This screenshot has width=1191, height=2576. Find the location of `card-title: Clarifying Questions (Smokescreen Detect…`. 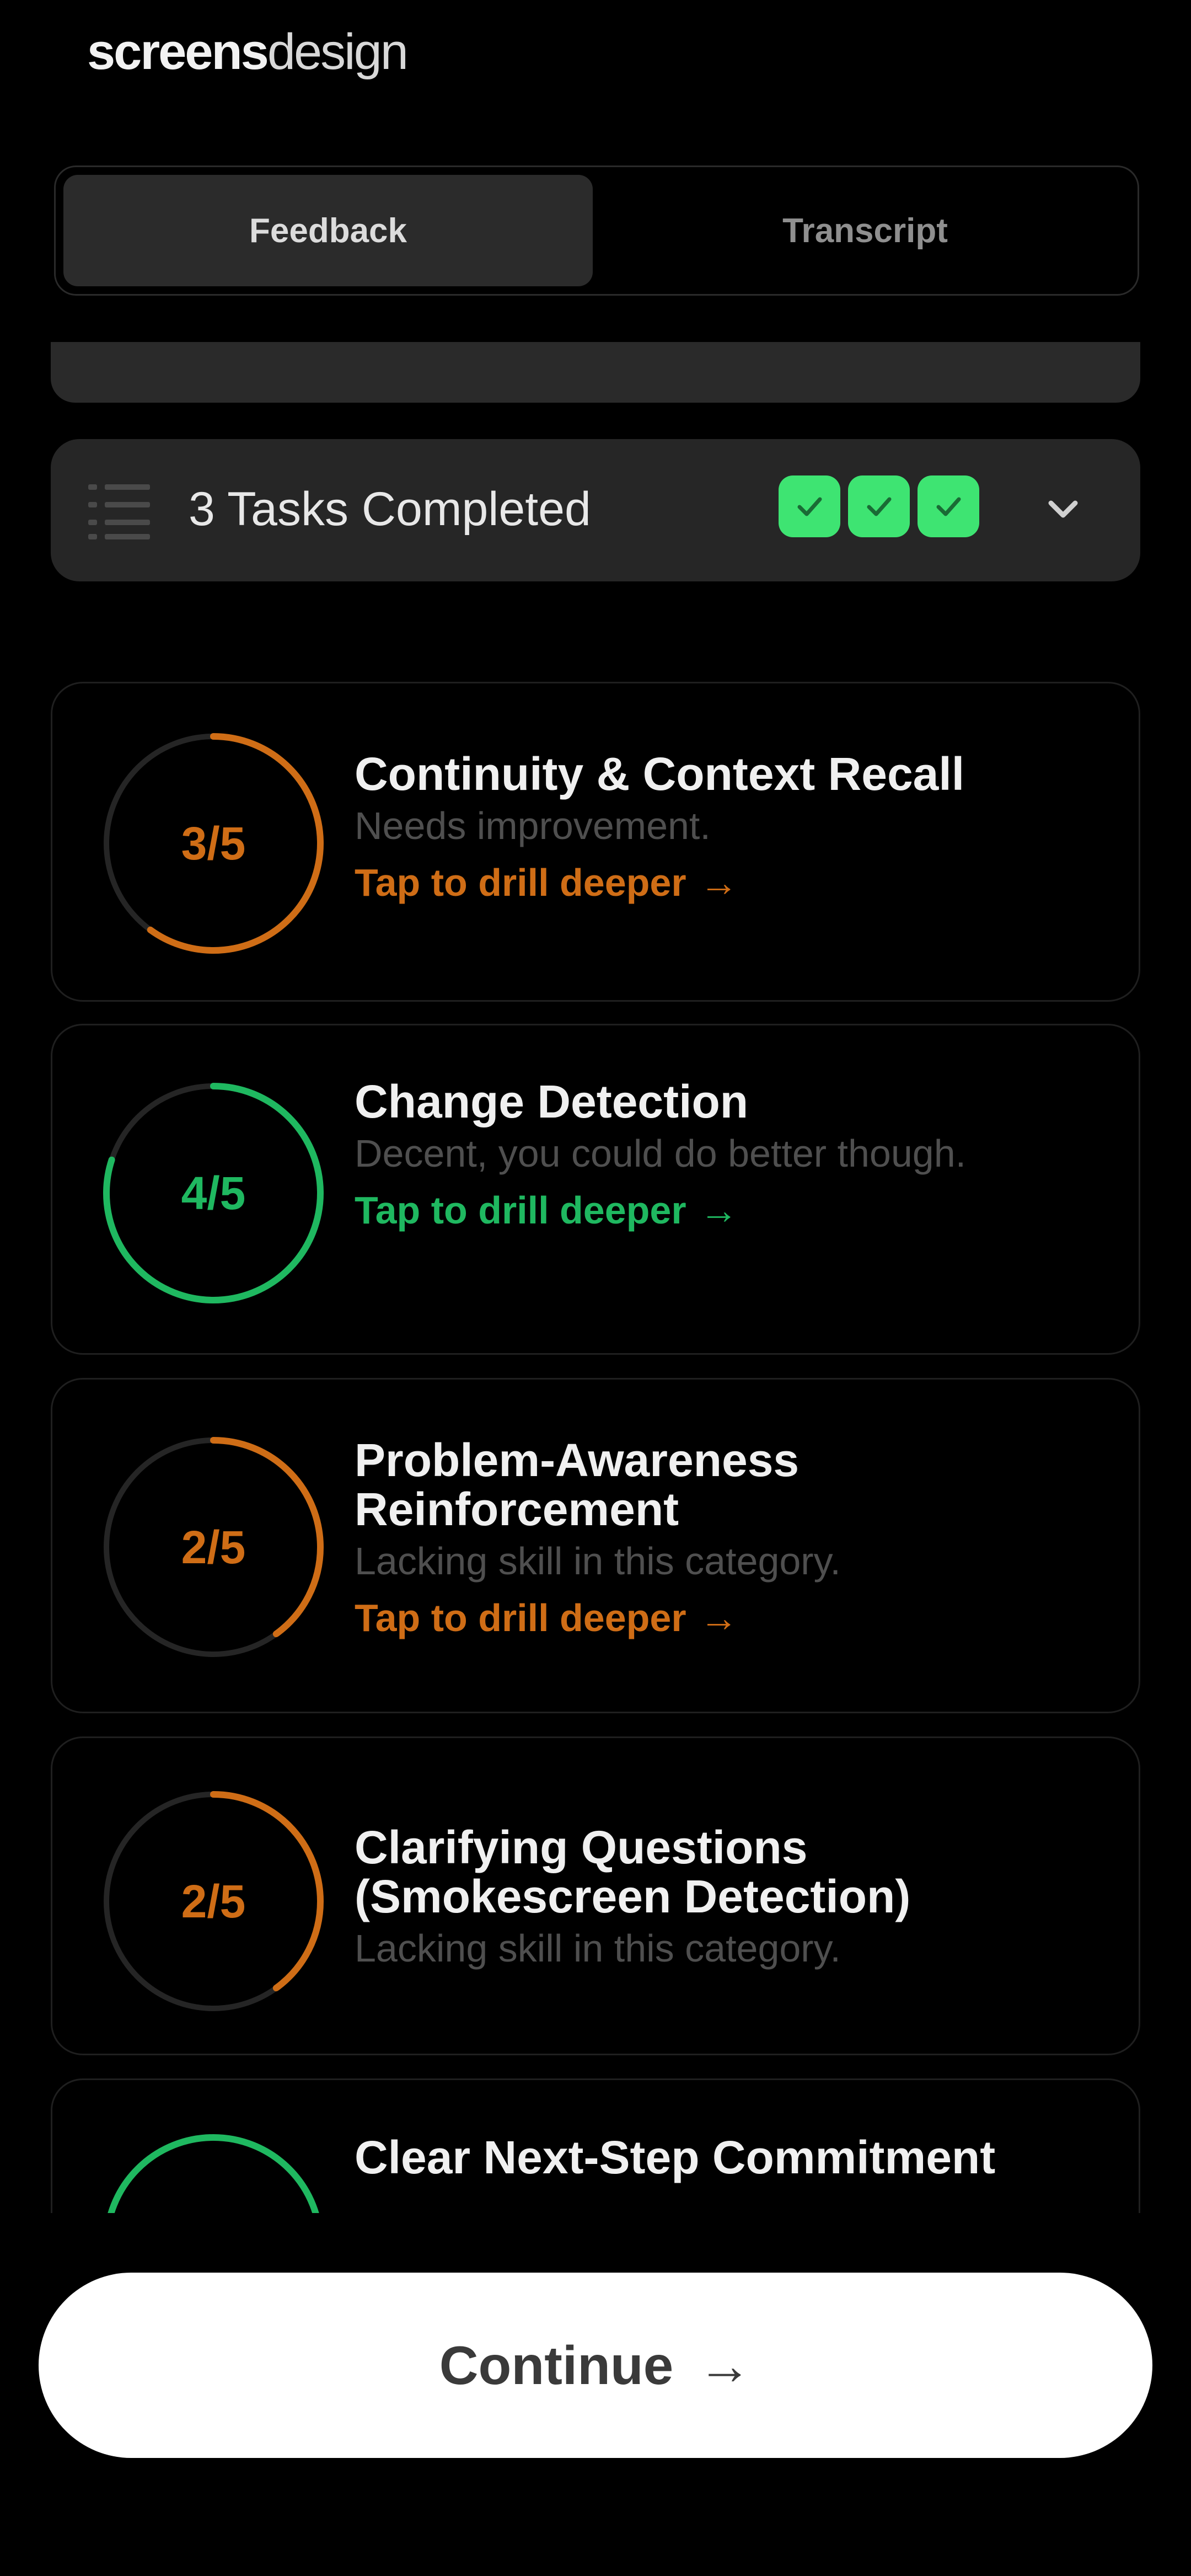

card-title: Clarifying Questions (Smokescreen Detect… is located at coordinates (633, 1872).